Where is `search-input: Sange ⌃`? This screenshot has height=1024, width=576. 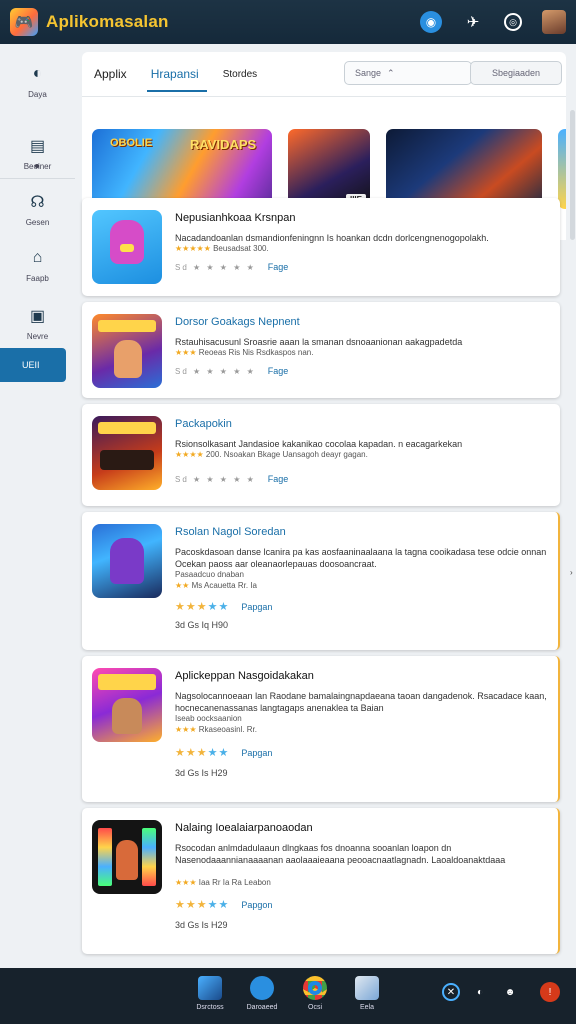 search-input: Sange ⌃ is located at coordinates (408, 73).